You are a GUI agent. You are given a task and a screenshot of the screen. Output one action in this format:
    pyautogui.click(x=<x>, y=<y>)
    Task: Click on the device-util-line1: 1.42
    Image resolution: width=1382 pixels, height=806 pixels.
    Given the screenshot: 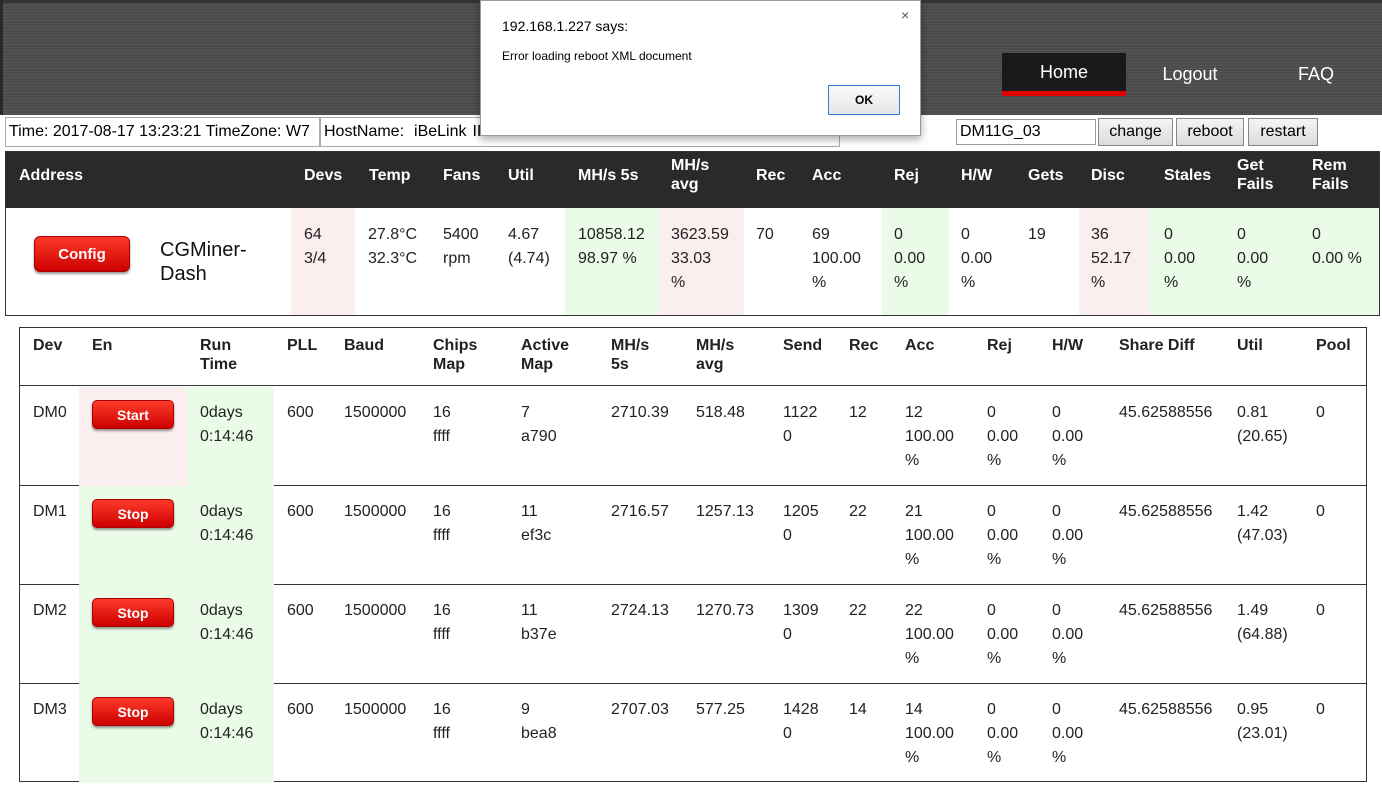 What is the action you would take?
    pyautogui.click(x=1253, y=511)
    